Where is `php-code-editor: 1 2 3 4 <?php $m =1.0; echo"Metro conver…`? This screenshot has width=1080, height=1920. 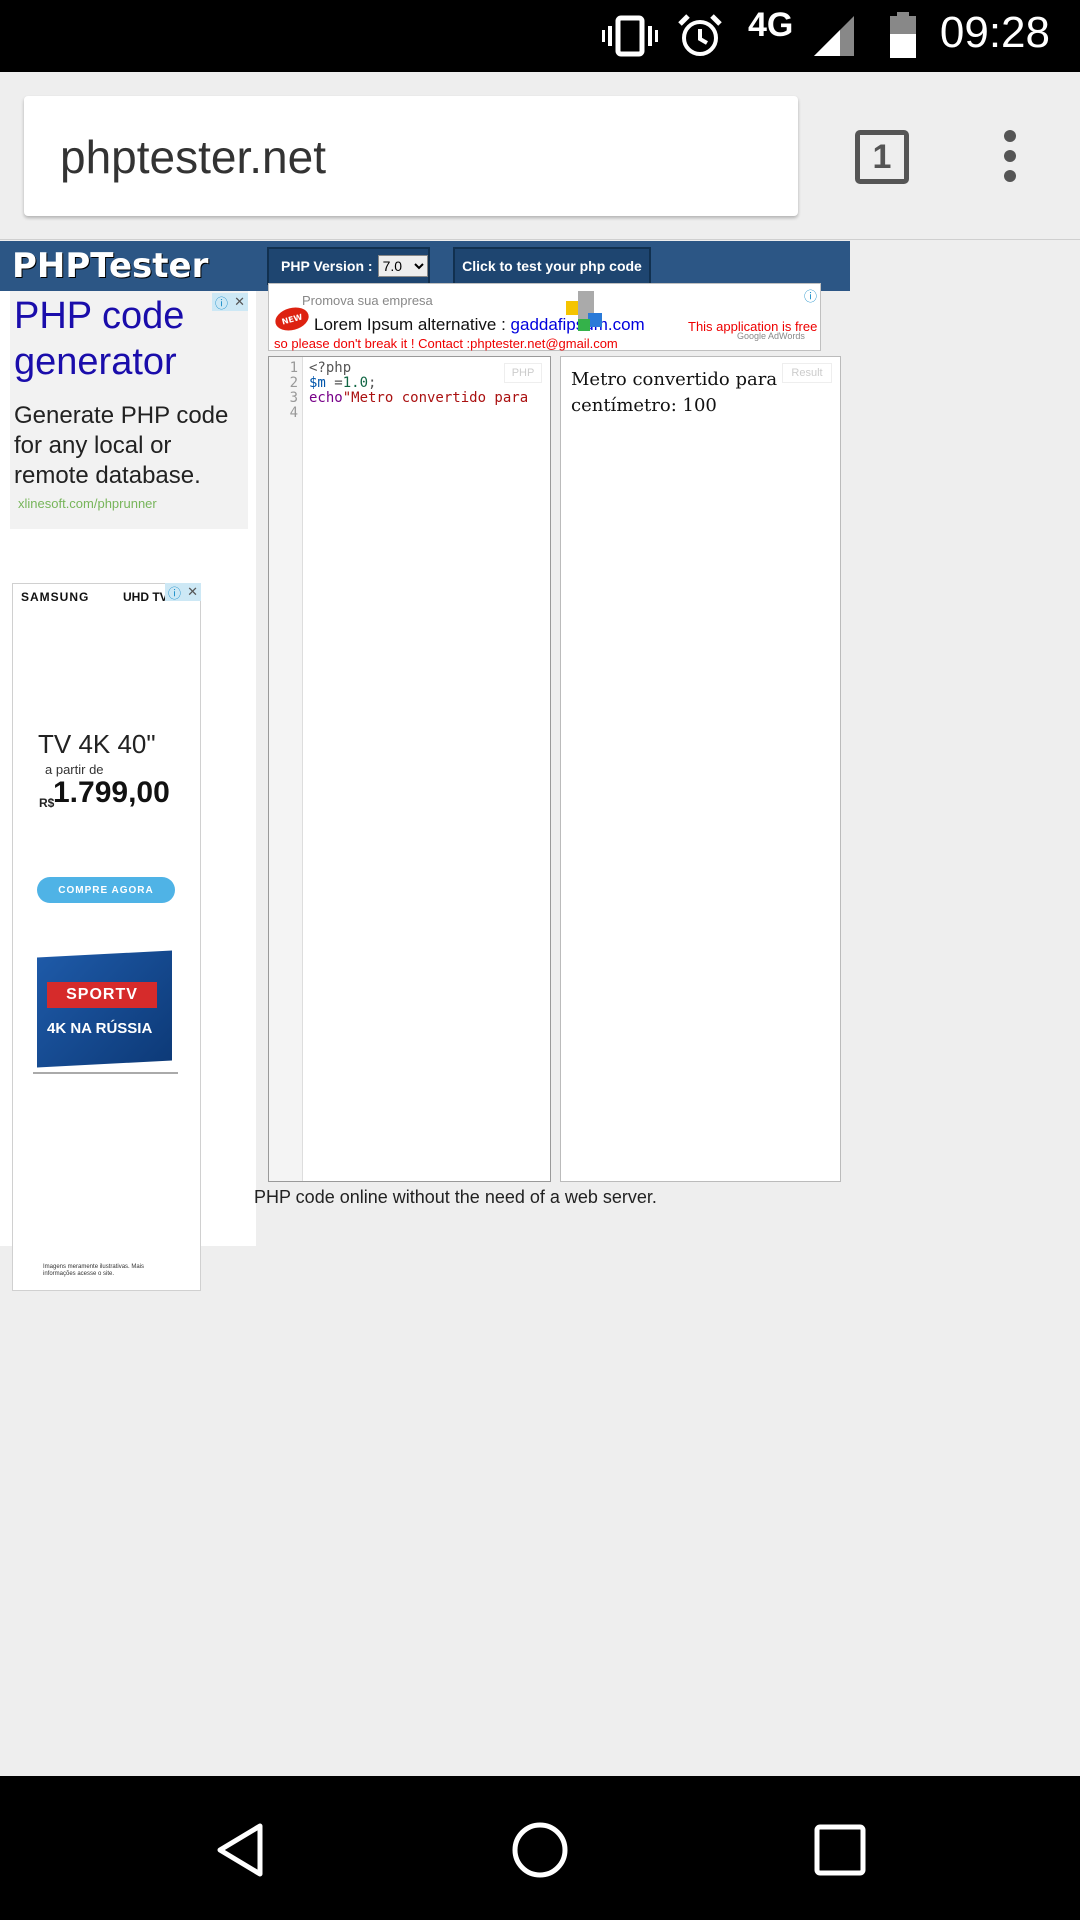 php-code-editor: 1 2 3 4 <?php $m =1.0; echo"Metro conver… is located at coordinates (409, 769).